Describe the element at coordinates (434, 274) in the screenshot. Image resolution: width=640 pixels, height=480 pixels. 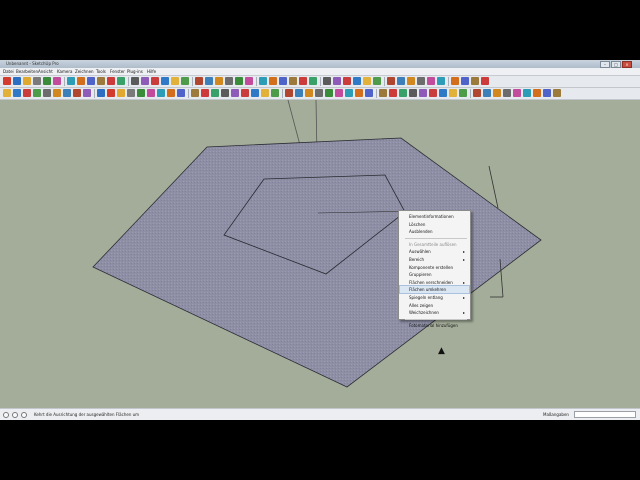
I see `context-menu-item: Gruppieren` at that location.